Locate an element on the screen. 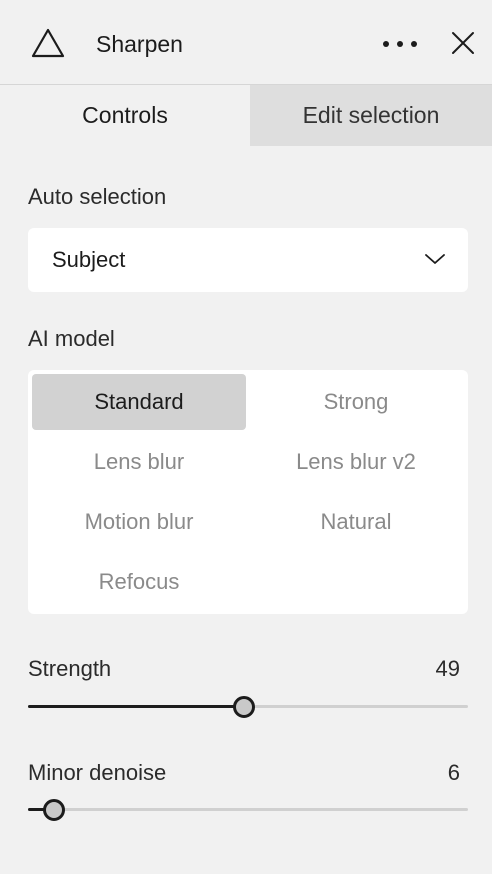 This screenshot has height=874, width=492. model-option-refocus: Refocus is located at coordinates (139, 582).